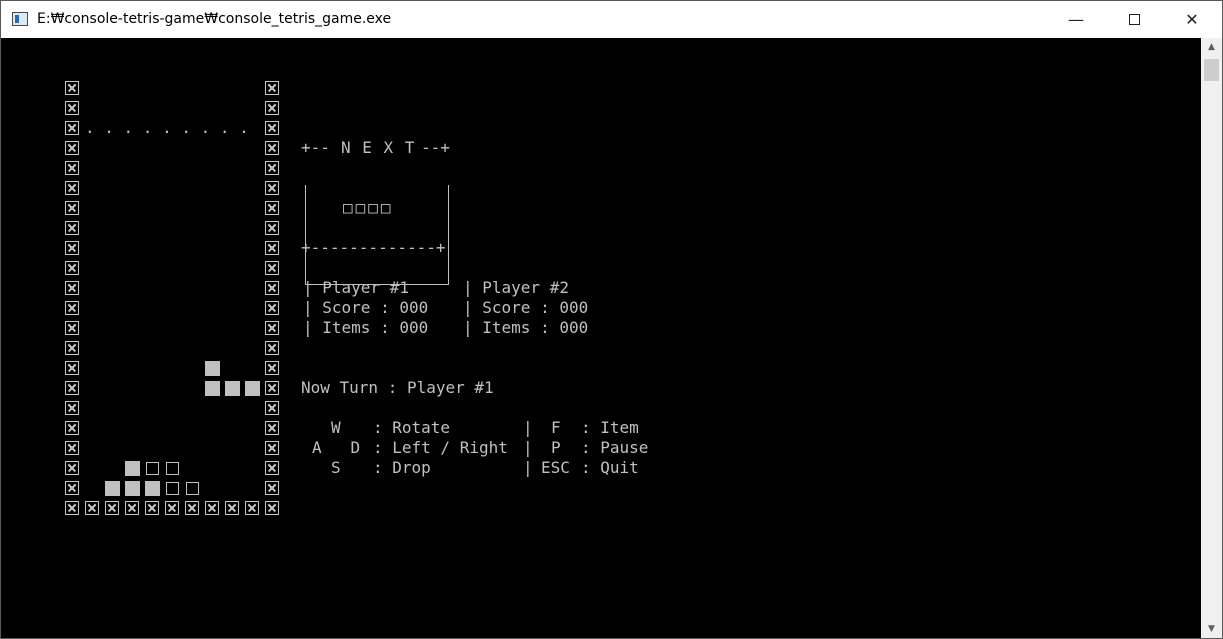 Image resolution: width=1223 pixels, height=639 pixels. Describe the element at coordinates (368, 207) in the screenshot. I see `next-piece: □□□□` at that location.